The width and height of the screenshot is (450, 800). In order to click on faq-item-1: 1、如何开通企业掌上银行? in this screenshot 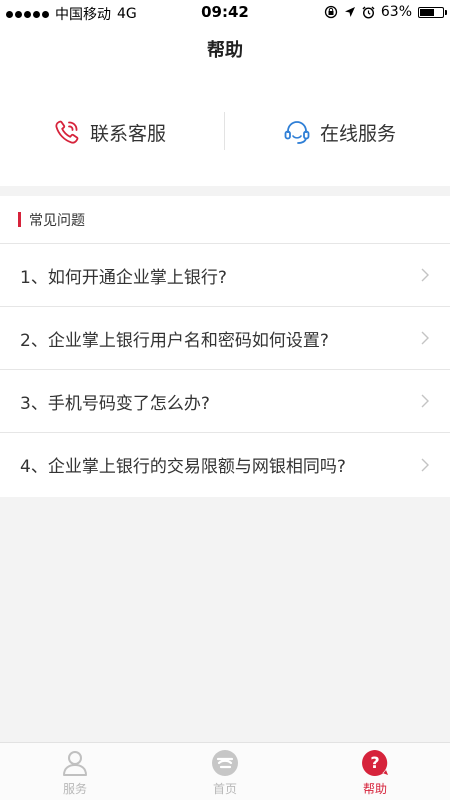, I will do `click(225, 275)`.